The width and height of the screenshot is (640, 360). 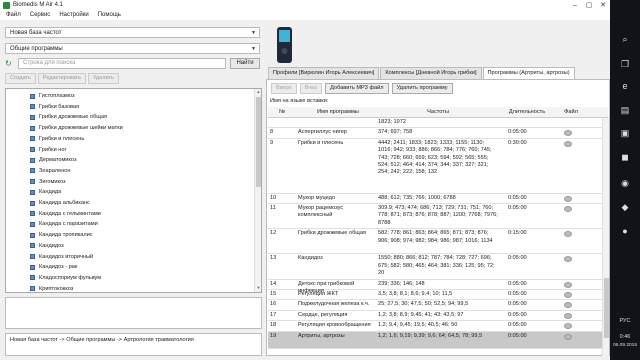 I want to click on column-frequencies: Частоты, so click(x=438, y=112).